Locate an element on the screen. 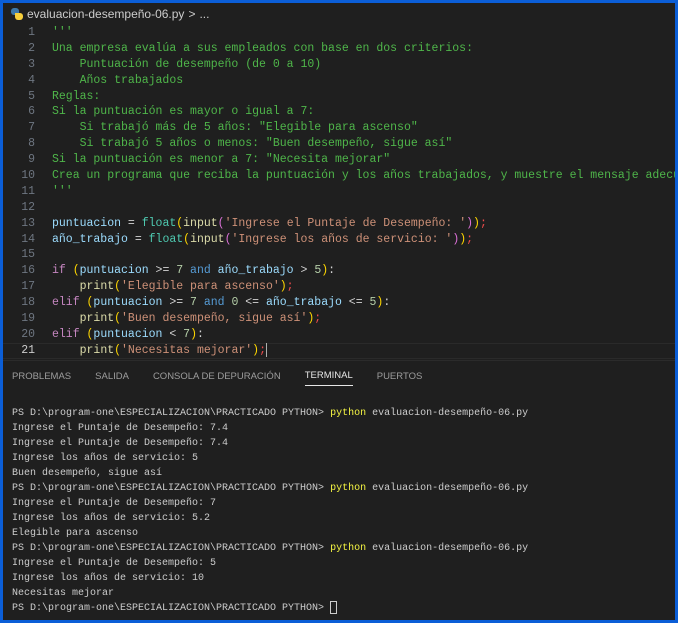  terminal-line: Ingrese el Puntaje de Desempeño: 5 is located at coordinates (114, 563).